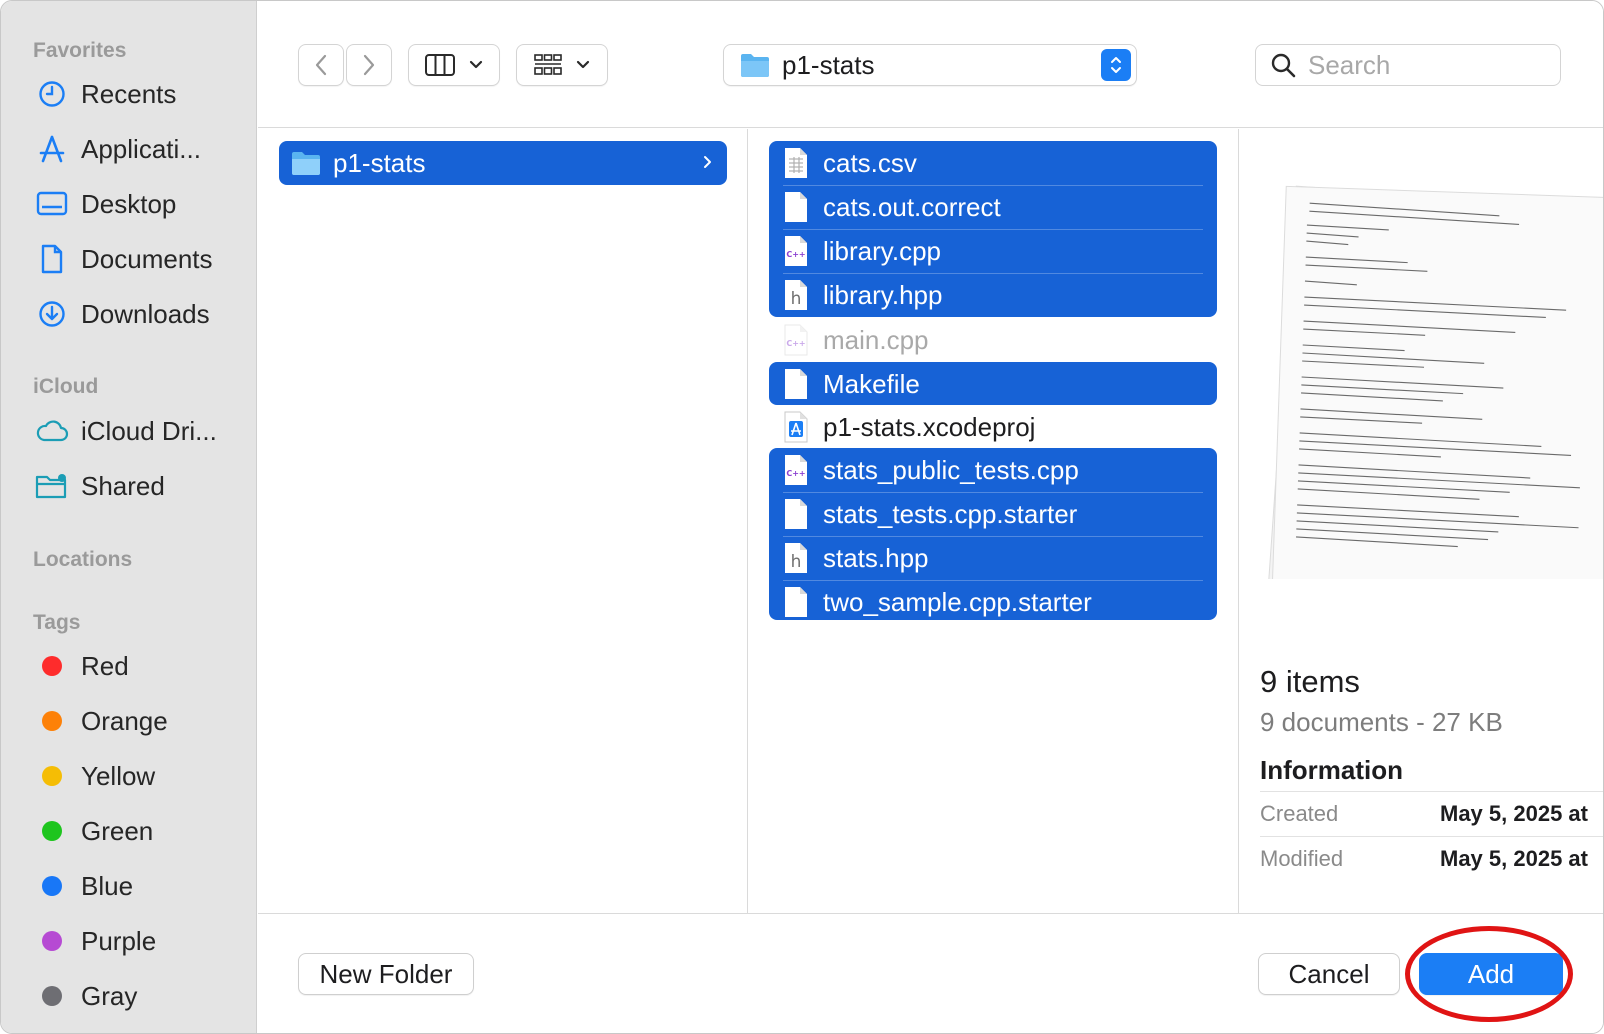 The height and width of the screenshot is (1034, 1604). Describe the element at coordinates (796, 163) in the screenshot. I see `csv-file-icon` at that location.